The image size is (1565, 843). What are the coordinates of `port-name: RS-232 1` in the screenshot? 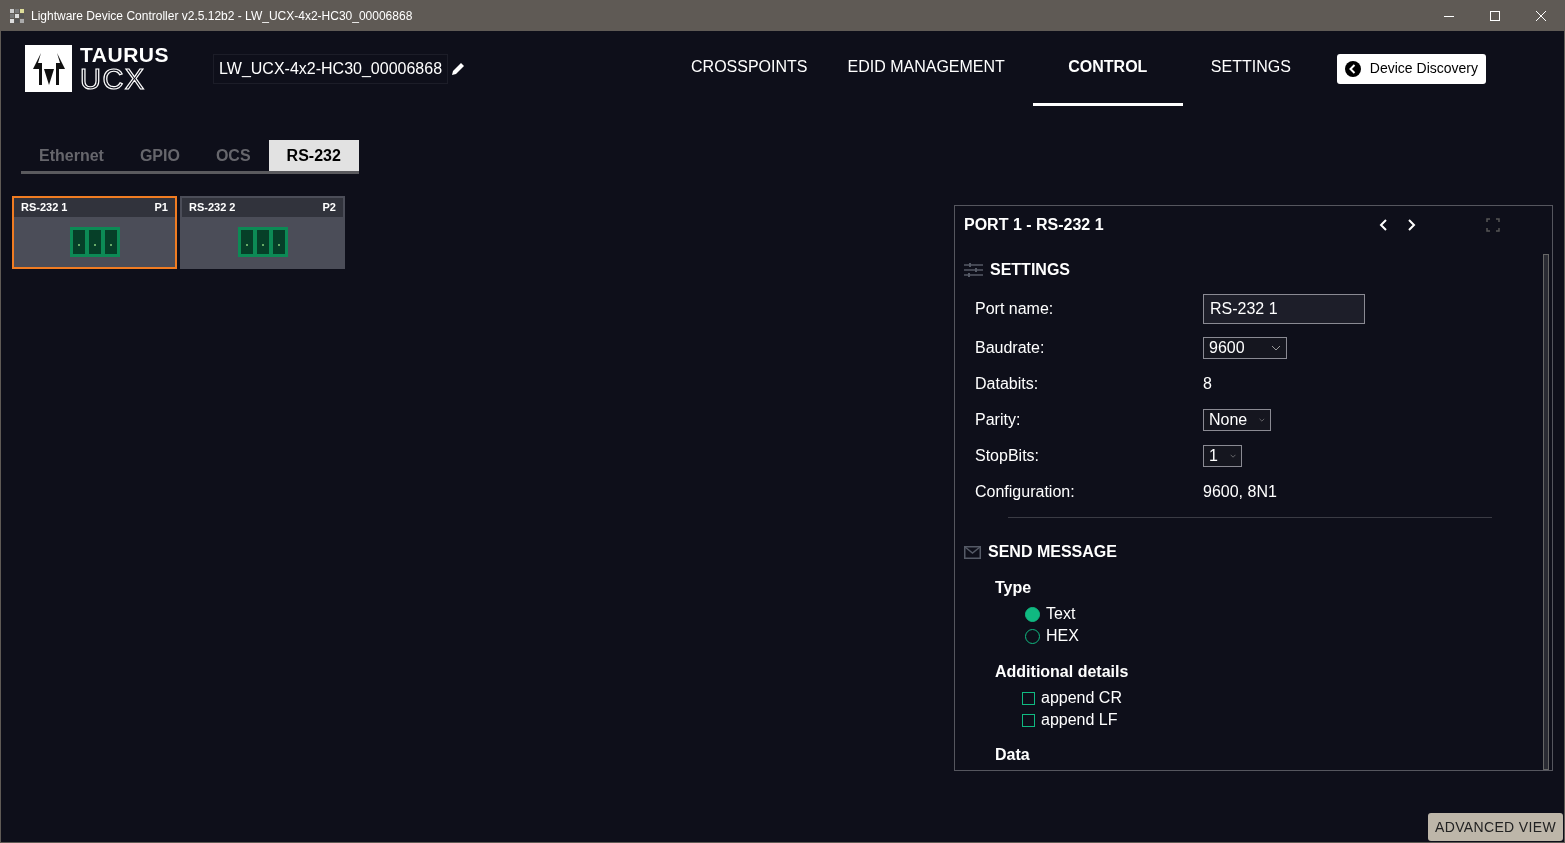 It's located at (44, 208).